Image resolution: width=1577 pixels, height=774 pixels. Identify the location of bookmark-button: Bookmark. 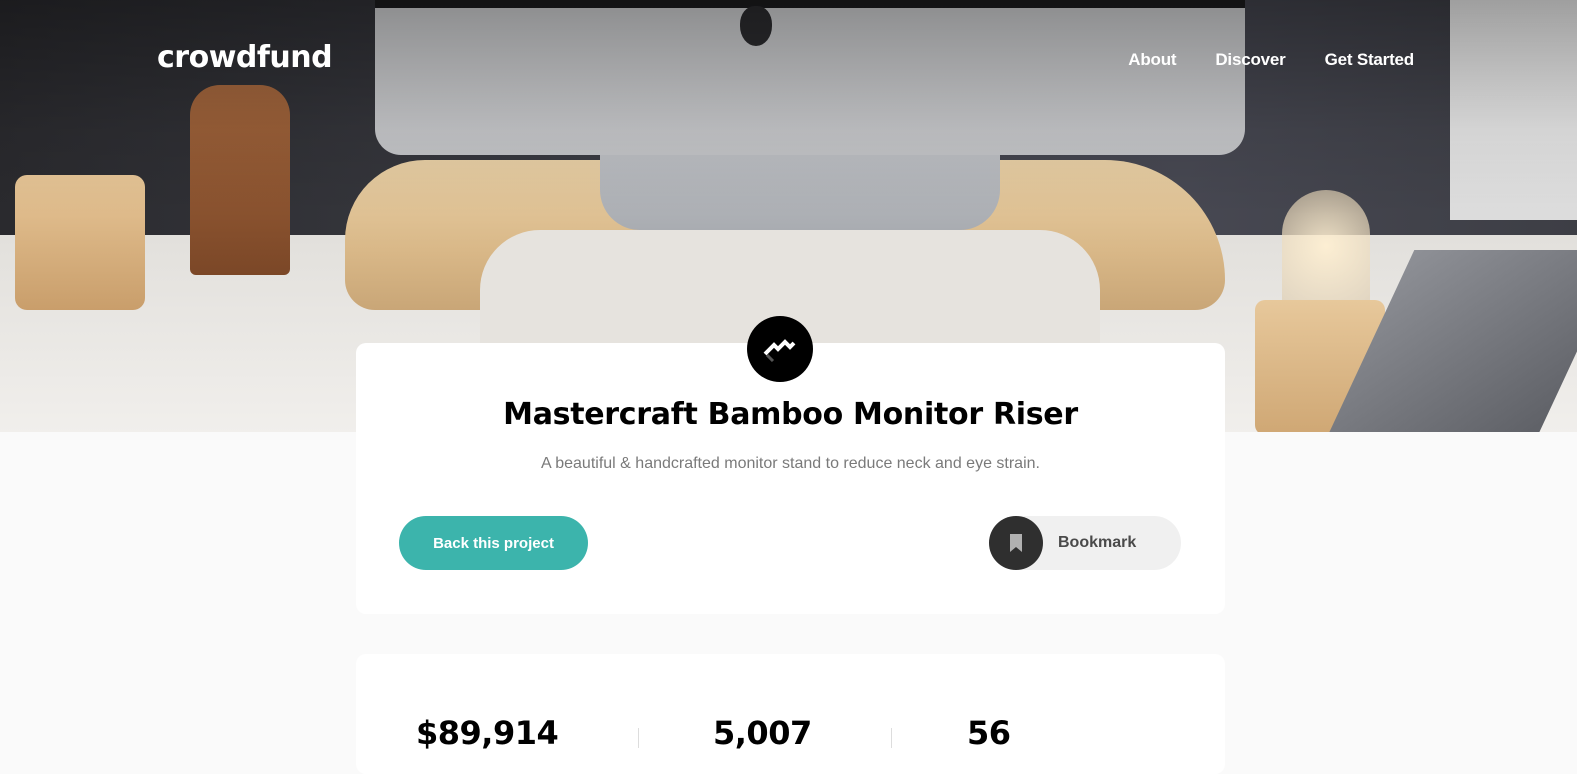
(1085, 543).